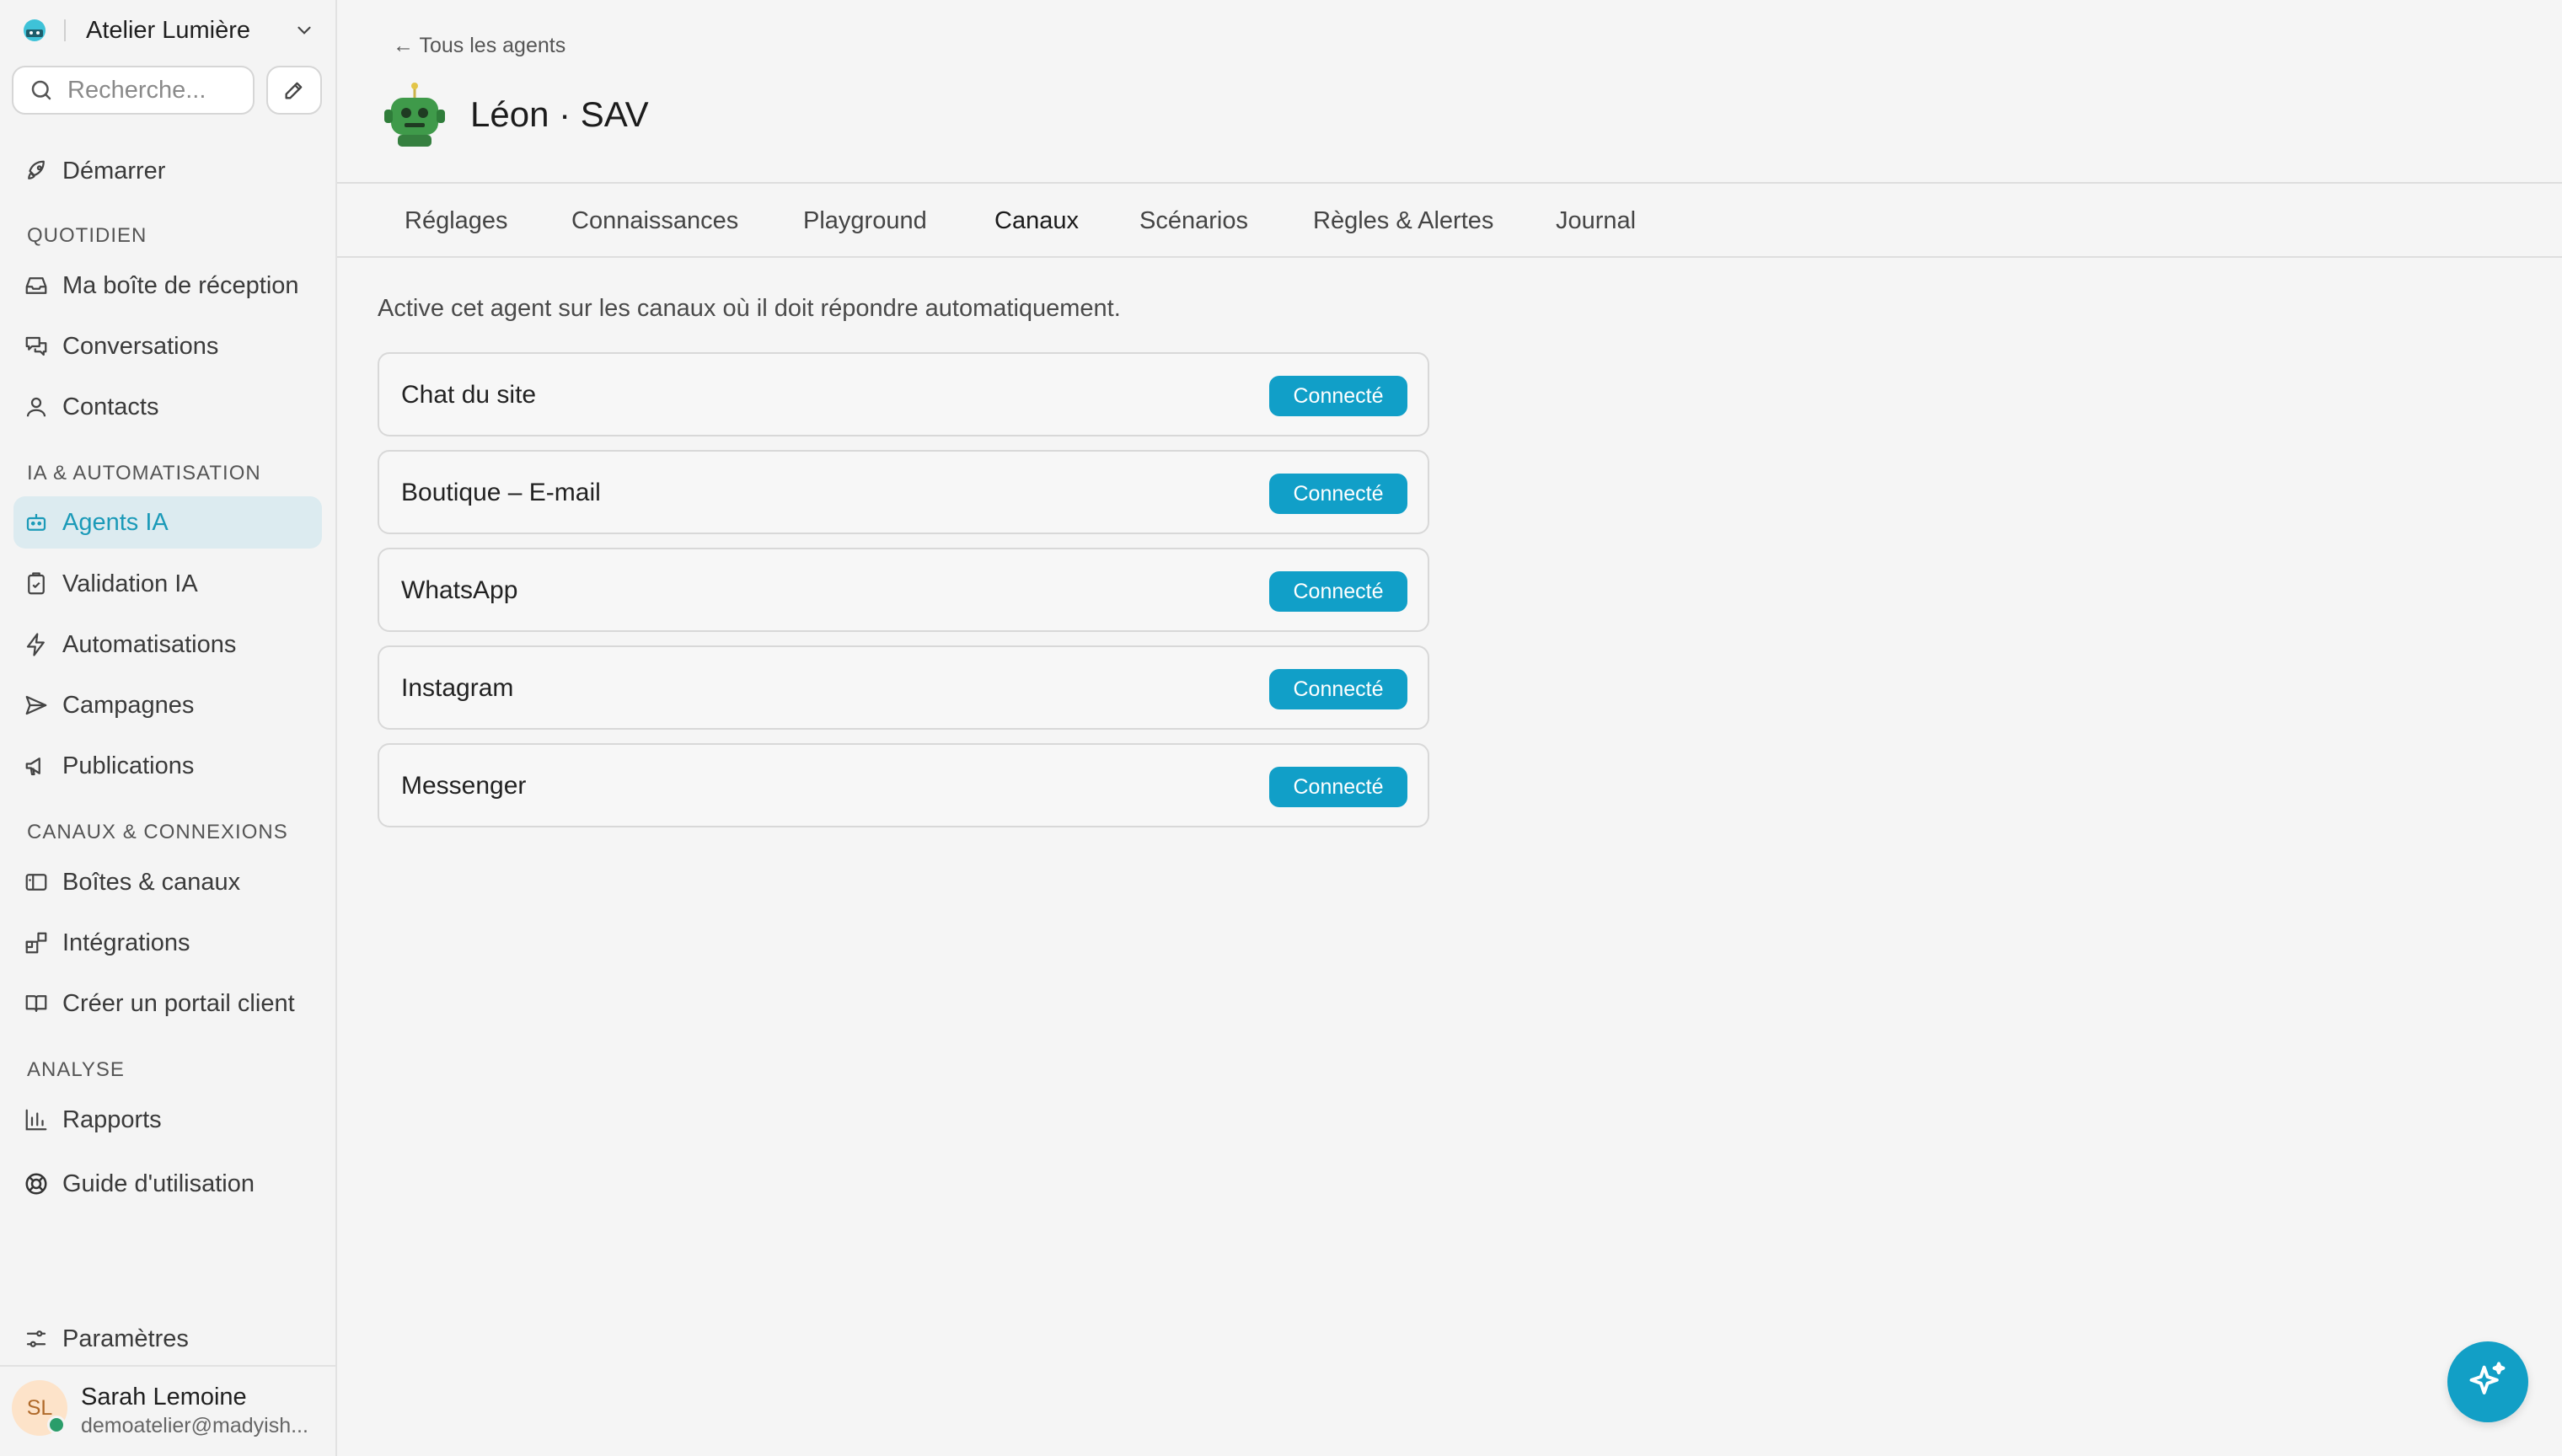 Image resolution: width=2562 pixels, height=1456 pixels. I want to click on sidebar-item-label: Publications, so click(128, 765).